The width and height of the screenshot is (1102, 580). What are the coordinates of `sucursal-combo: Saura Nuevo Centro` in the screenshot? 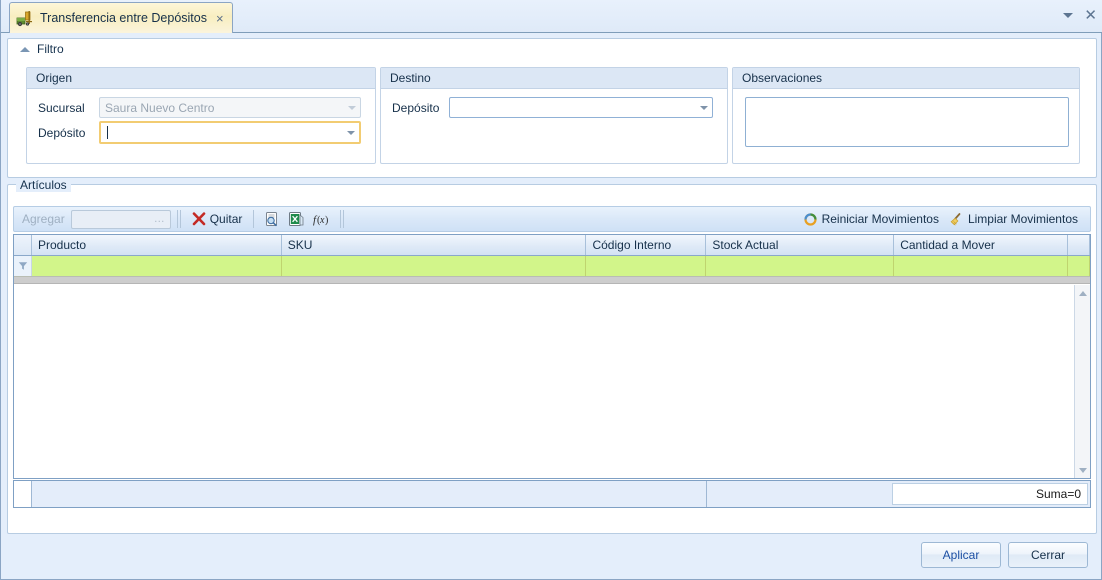 It's located at (230, 107).